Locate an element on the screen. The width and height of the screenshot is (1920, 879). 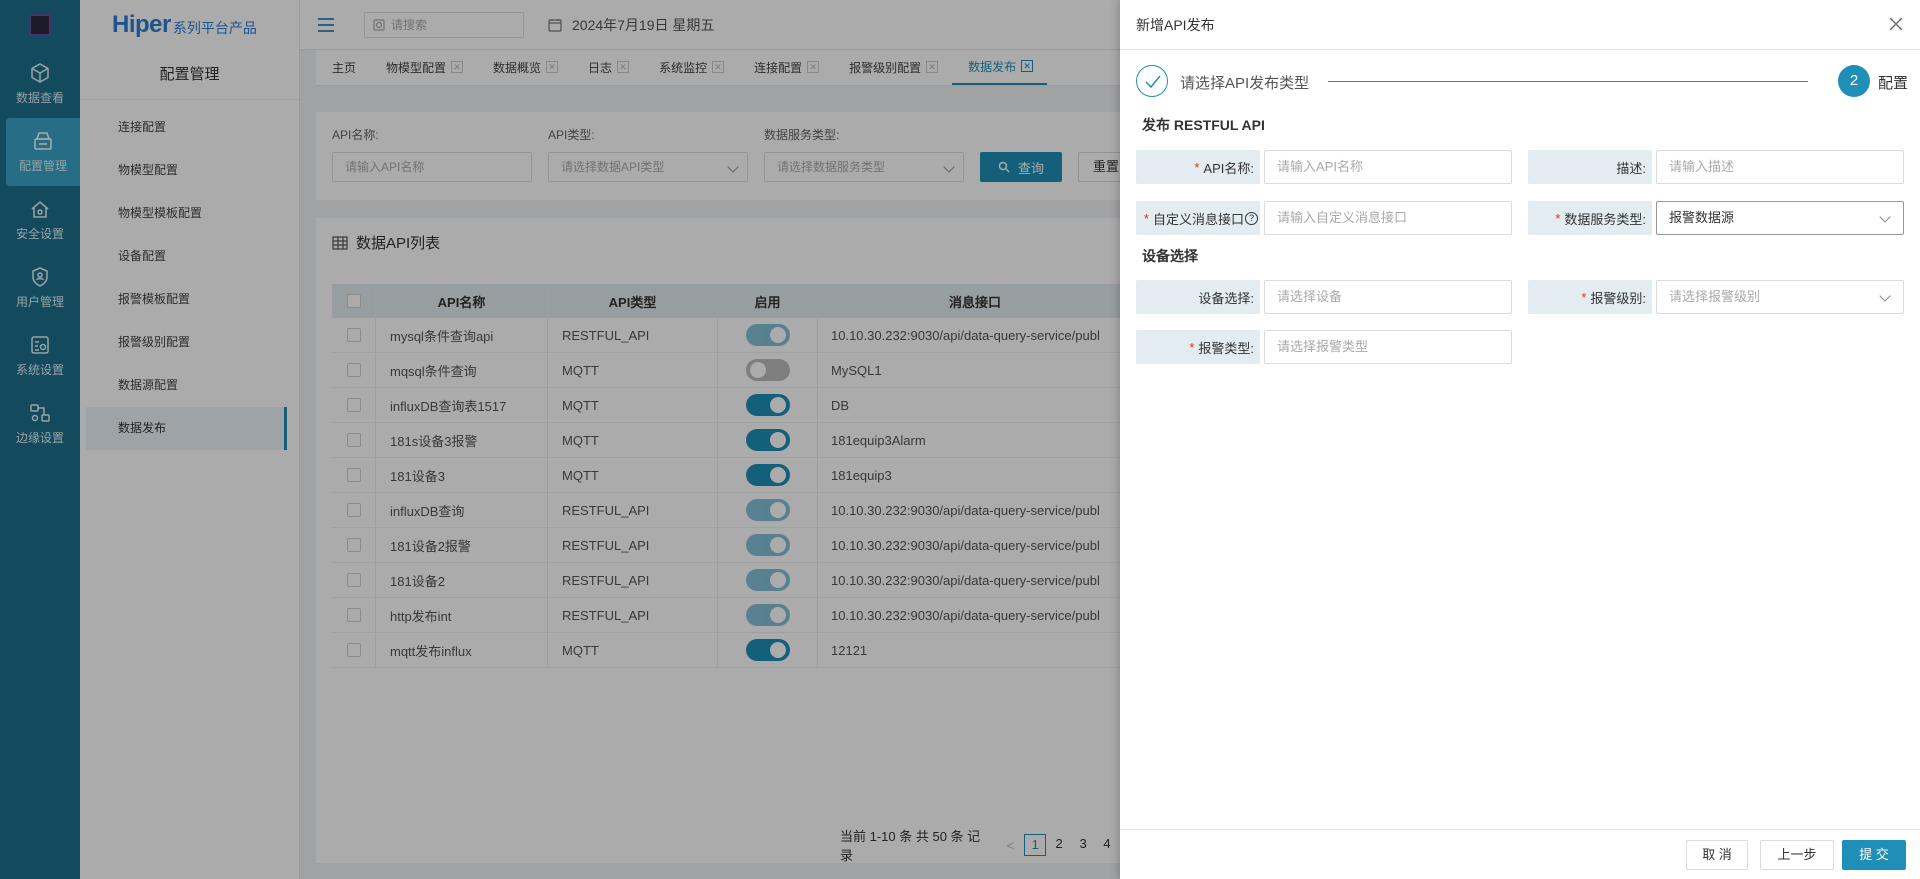
label-text: 报警级别: is located at coordinates (1618, 298).